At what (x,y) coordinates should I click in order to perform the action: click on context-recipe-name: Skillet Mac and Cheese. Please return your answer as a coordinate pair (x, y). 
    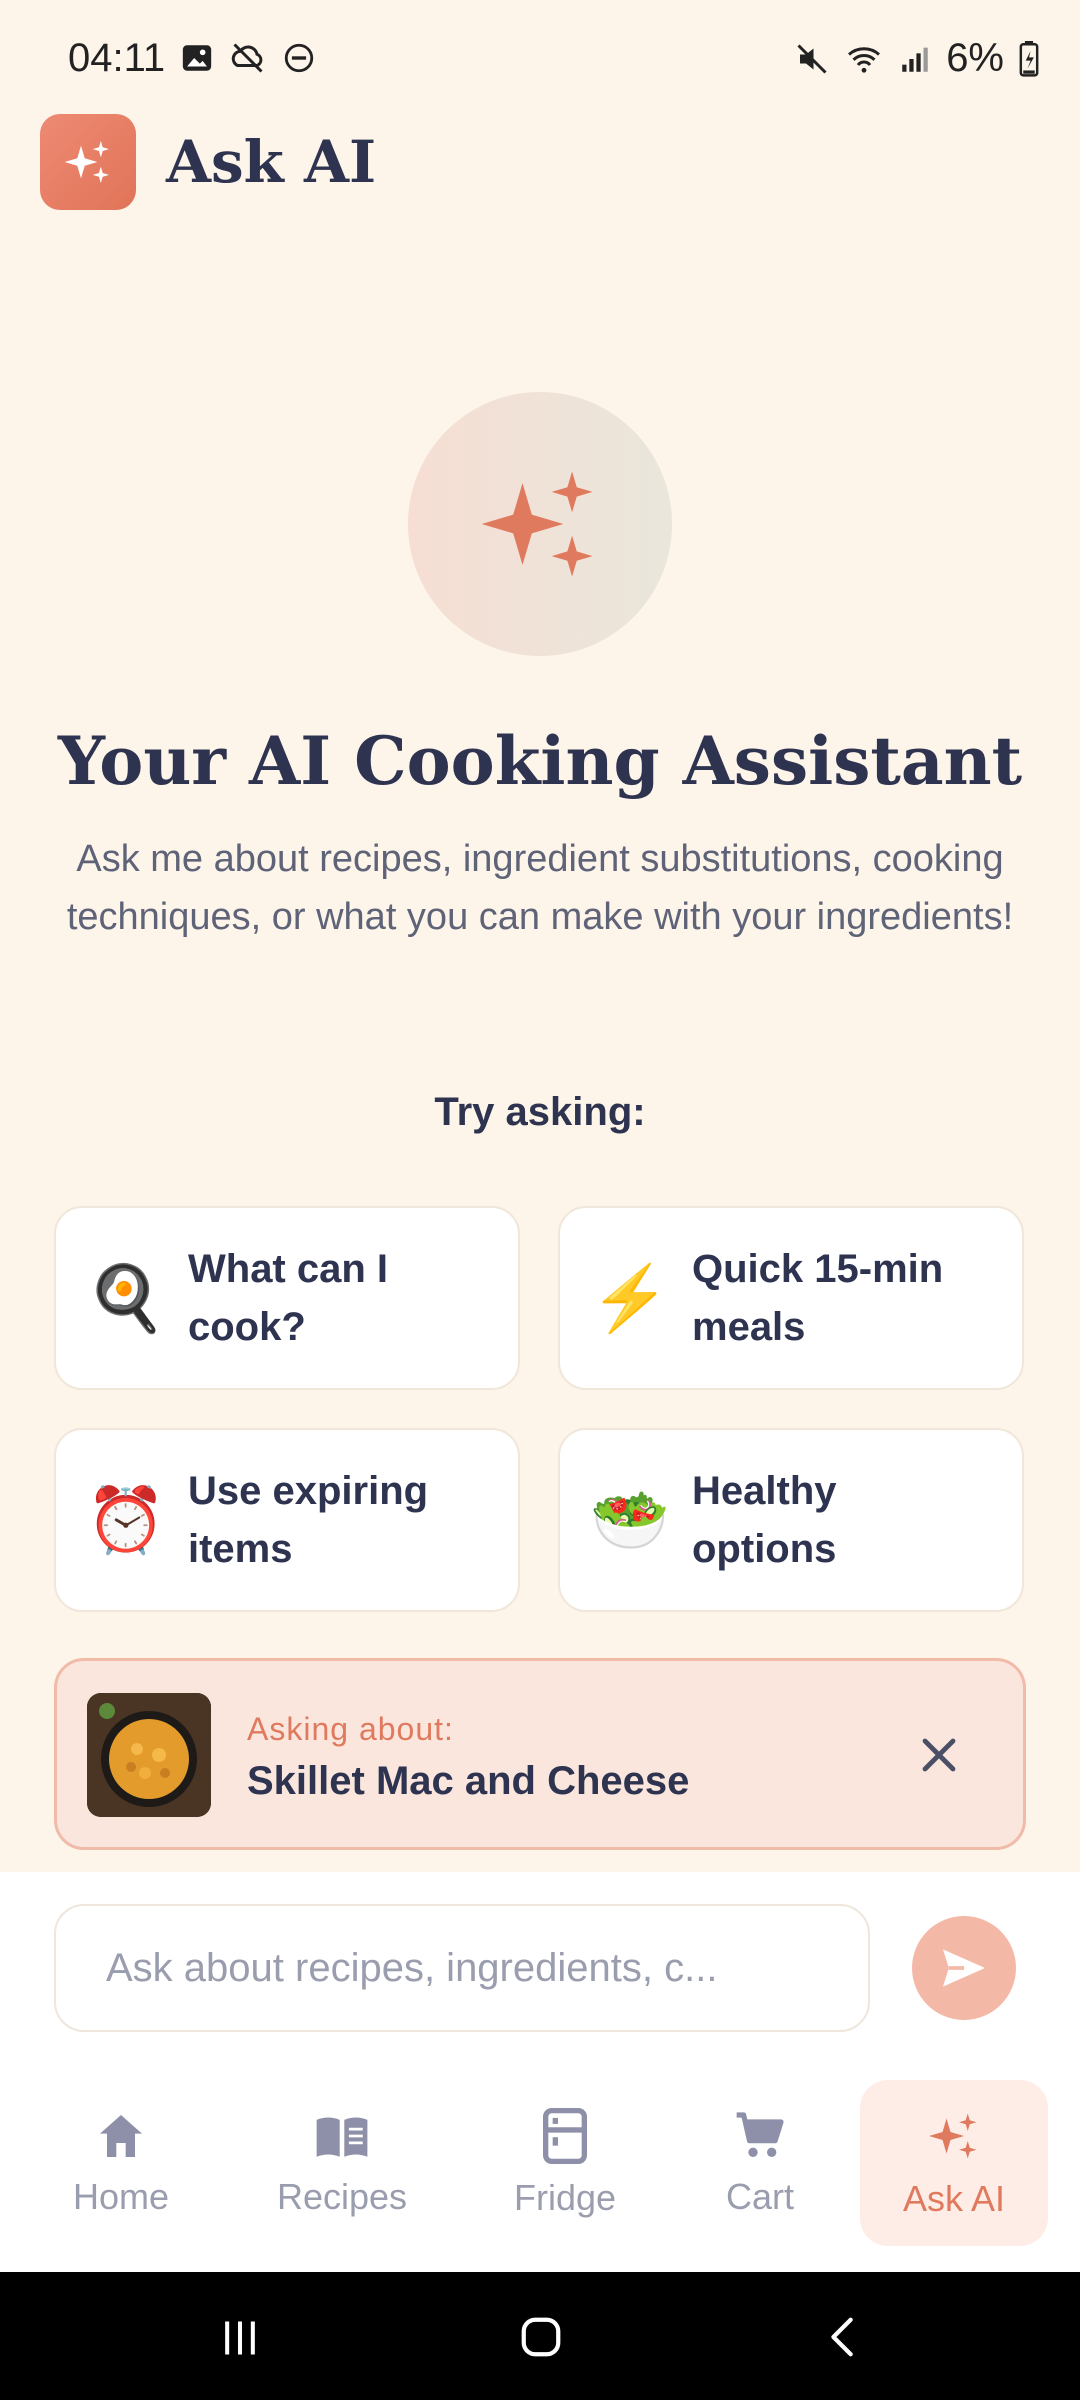
    Looking at the image, I should click on (468, 1781).